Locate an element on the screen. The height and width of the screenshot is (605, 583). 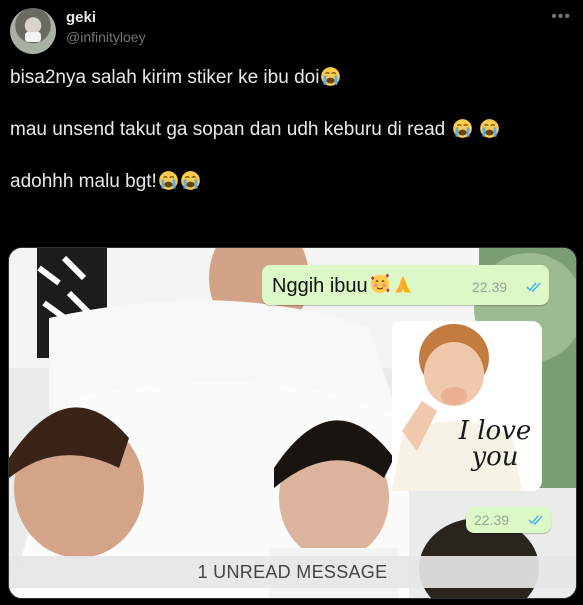
chat-message-text: Nggih ibuu is located at coordinates (343, 285).